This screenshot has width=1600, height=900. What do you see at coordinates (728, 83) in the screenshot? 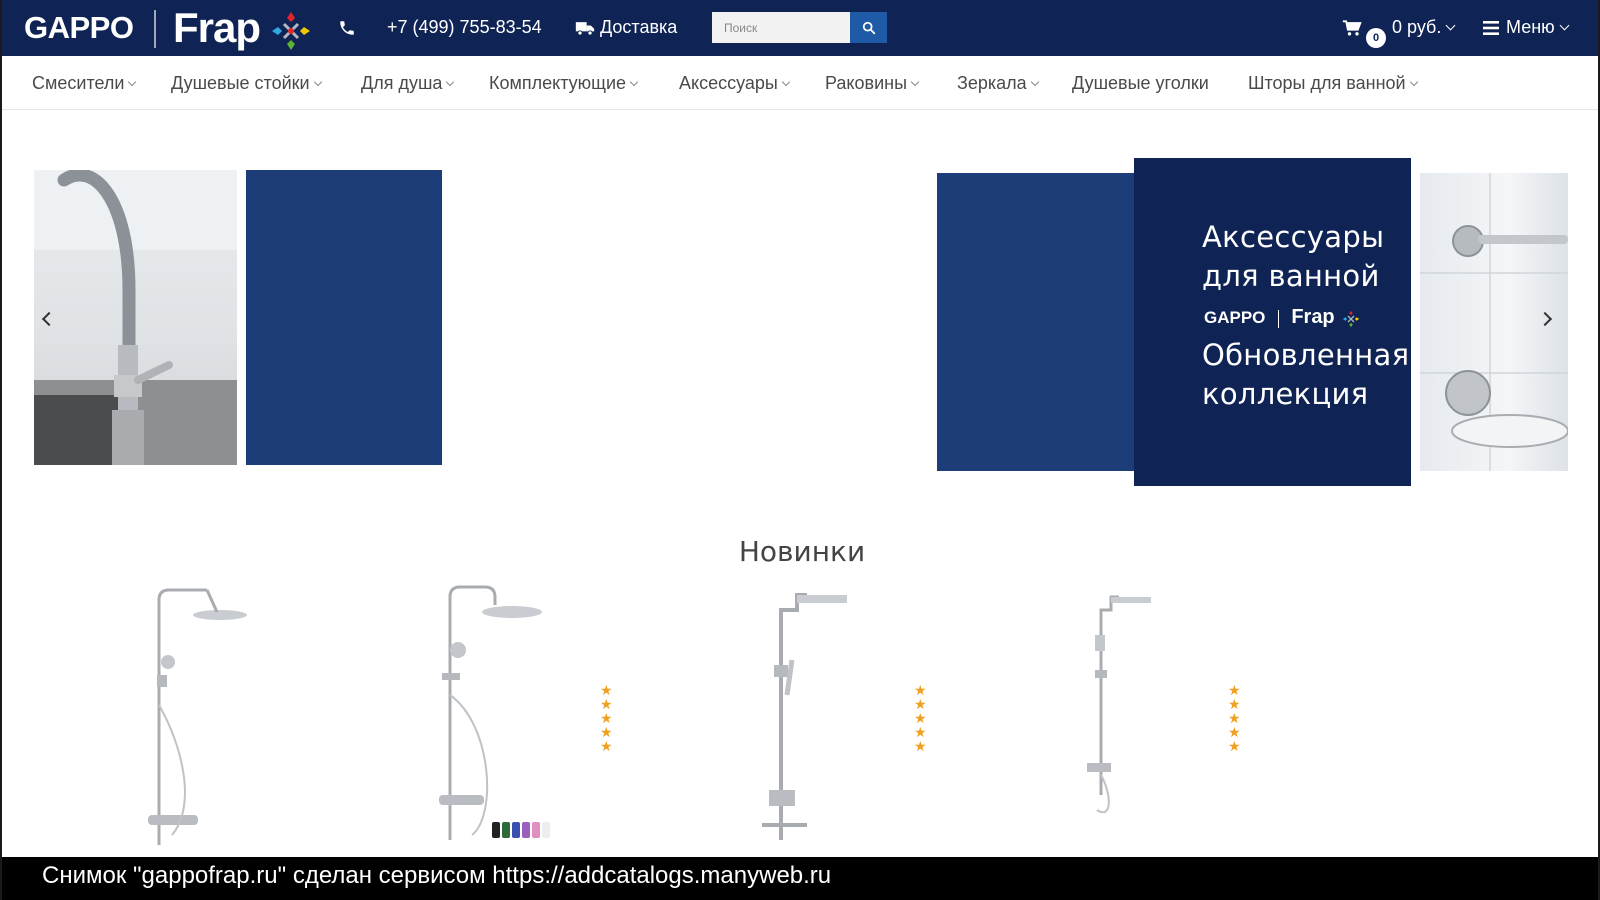
I see `category-label: Аксессуары` at bounding box center [728, 83].